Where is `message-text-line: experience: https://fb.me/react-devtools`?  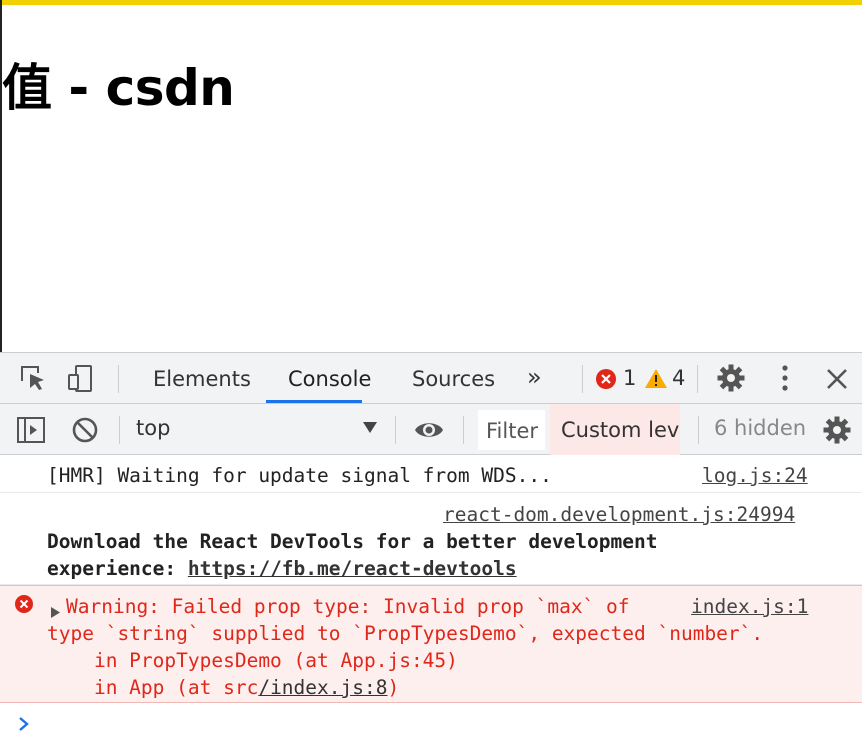 message-text-line: experience: https://fb.me/react-devtools is located at coordinates (282, 568).